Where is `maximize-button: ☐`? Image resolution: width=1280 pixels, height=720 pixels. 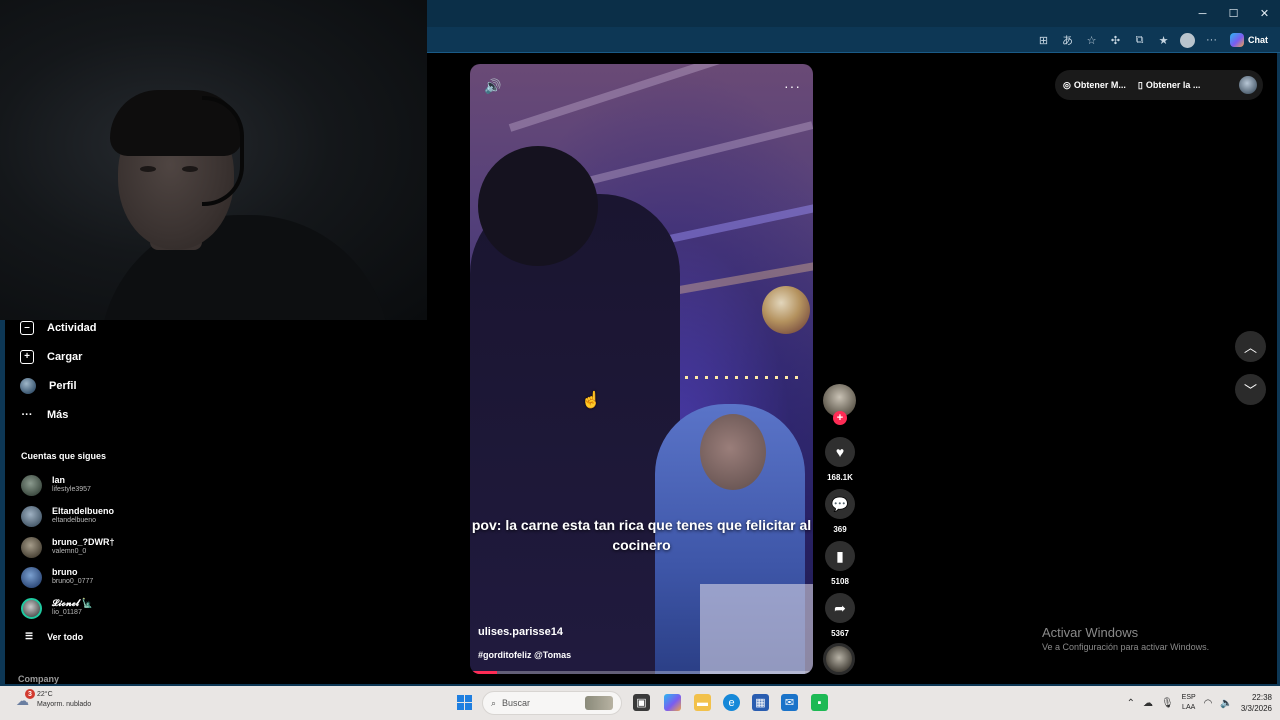 maximize-button: ☐ is located at coordinates (1233, 13).